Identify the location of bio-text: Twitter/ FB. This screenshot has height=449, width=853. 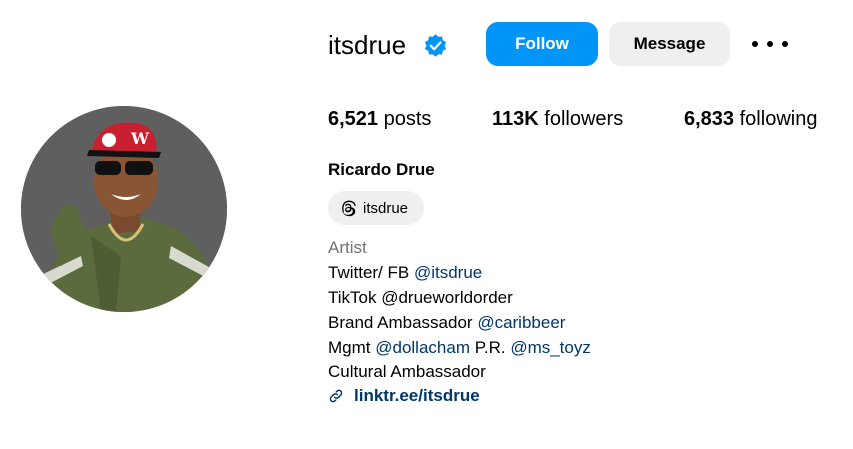
(371, 272).